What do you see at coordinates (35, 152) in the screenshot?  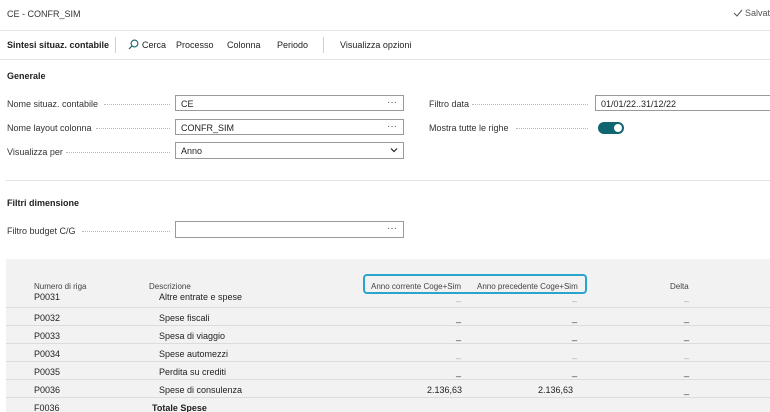 I see `view-by-label: Visualizza per` at bounding box center [35, 152].